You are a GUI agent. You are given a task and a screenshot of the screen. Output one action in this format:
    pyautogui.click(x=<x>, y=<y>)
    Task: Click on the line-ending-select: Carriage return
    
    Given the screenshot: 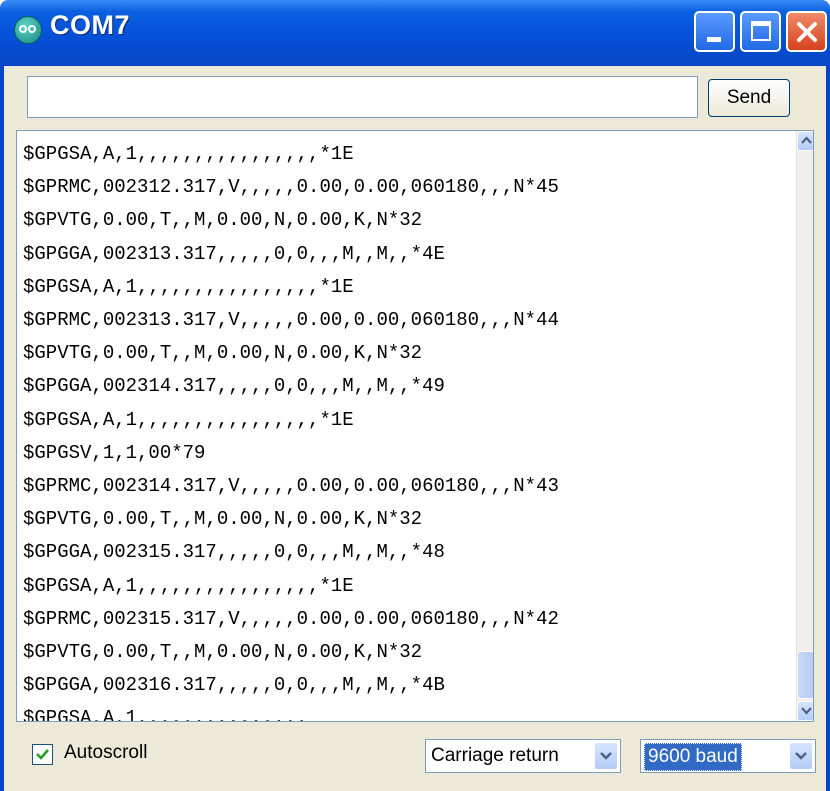 What is the action you would take?
    pyautogui.click(x=523, y=756)
    